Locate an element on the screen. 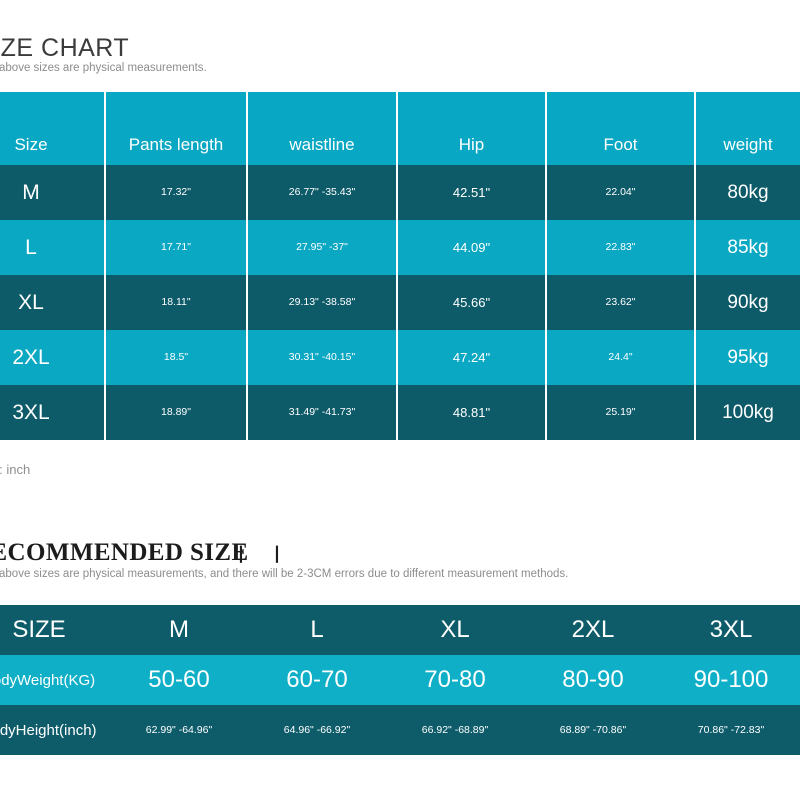  cell-size: 3XL is located at coordinates (53, 412).